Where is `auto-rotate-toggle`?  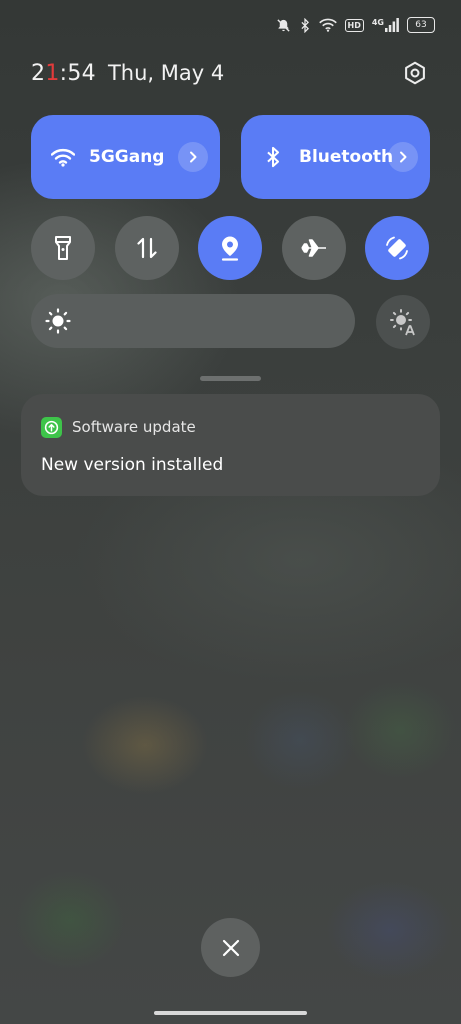
auto-rotate-toggle is located at coordinates (397, 248).